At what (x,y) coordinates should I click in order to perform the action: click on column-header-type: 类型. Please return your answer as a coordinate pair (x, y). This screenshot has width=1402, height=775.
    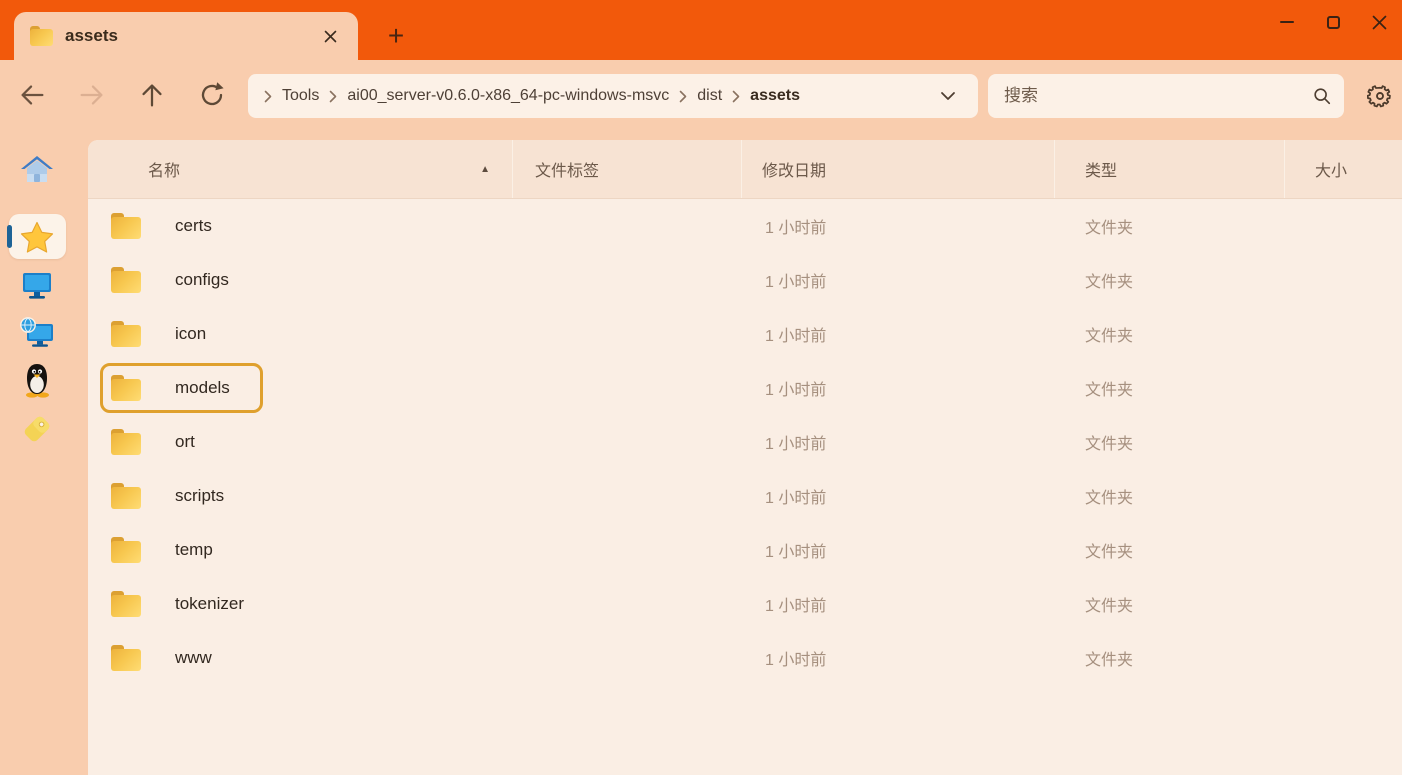
    Looking at the image, I should click on (1170, 169).